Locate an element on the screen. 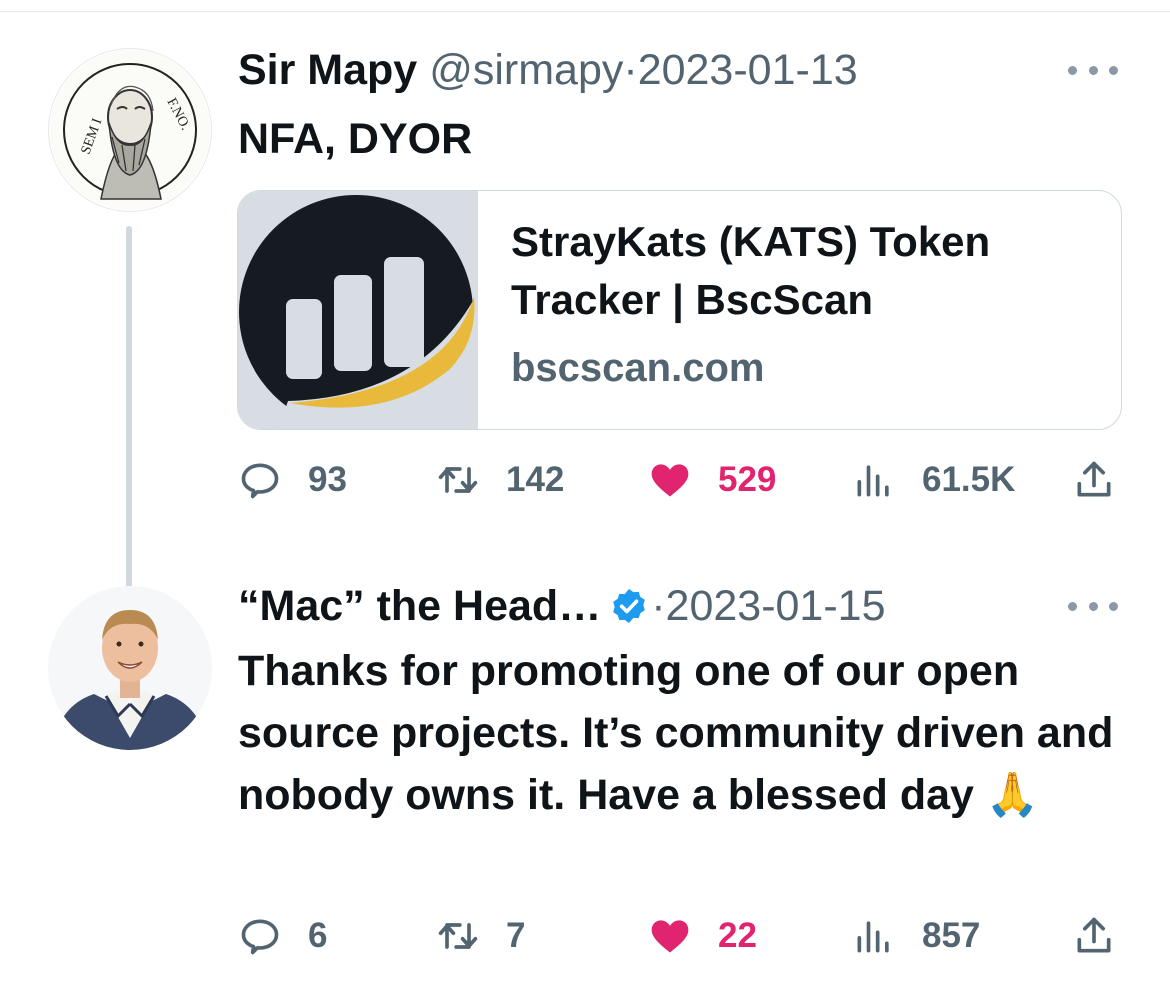 This screenshot has height=987, width=1170. tweet-header: Sir Mapy @sirmapy·2023-01-13 is located at coordinates (548, 70).